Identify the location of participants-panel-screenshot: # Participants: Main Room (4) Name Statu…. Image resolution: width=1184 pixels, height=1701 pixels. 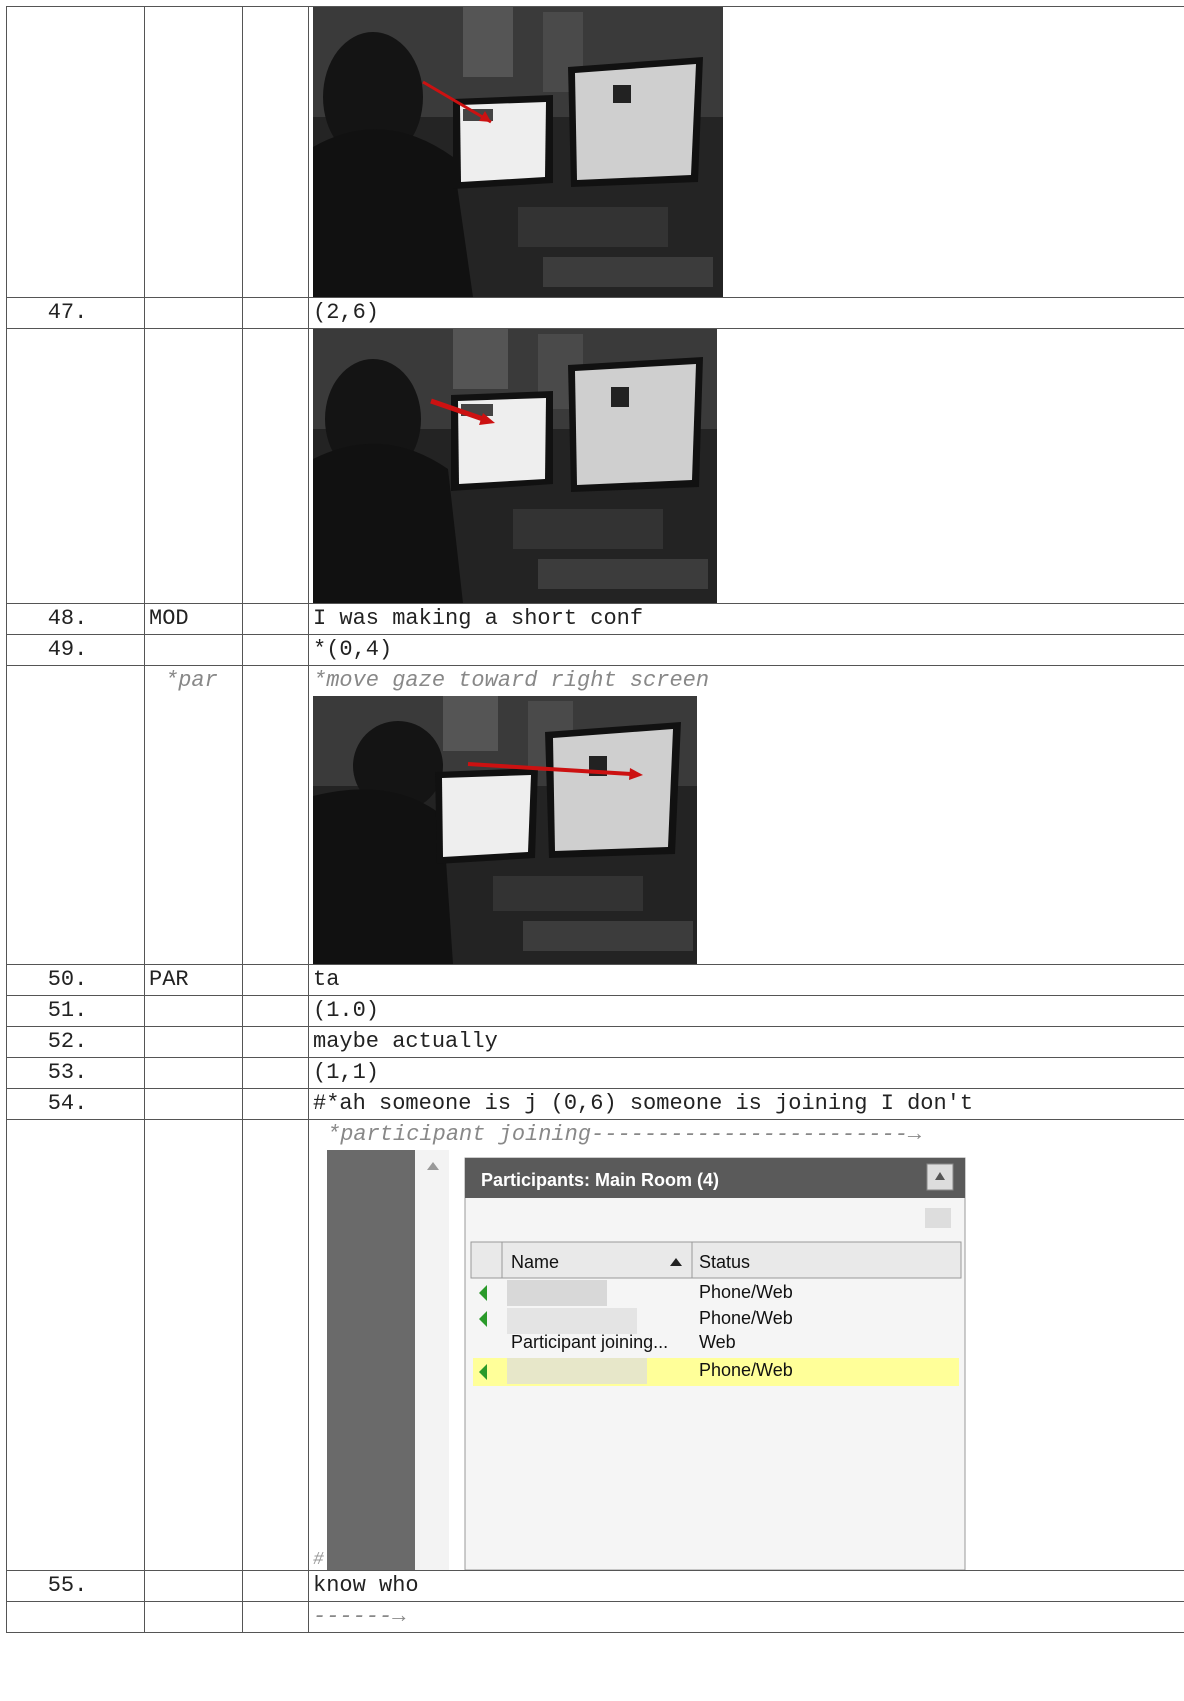
(664, 1360).